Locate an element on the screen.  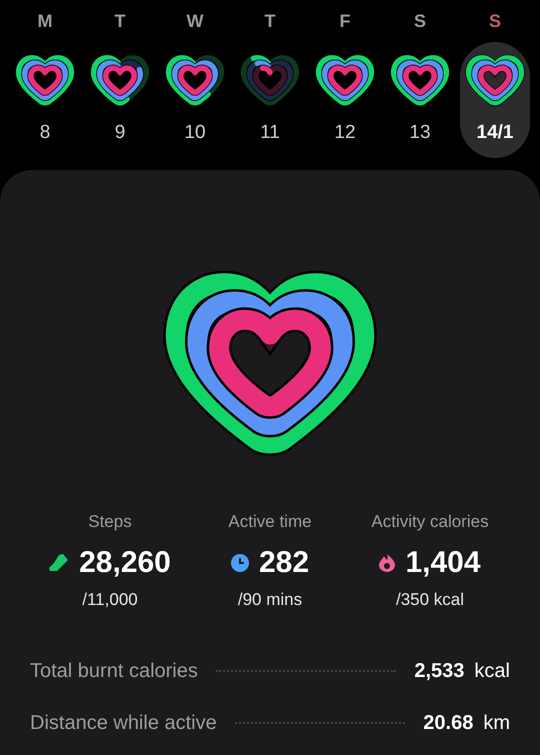
shoe-icon is located at coordinates (59, 563).